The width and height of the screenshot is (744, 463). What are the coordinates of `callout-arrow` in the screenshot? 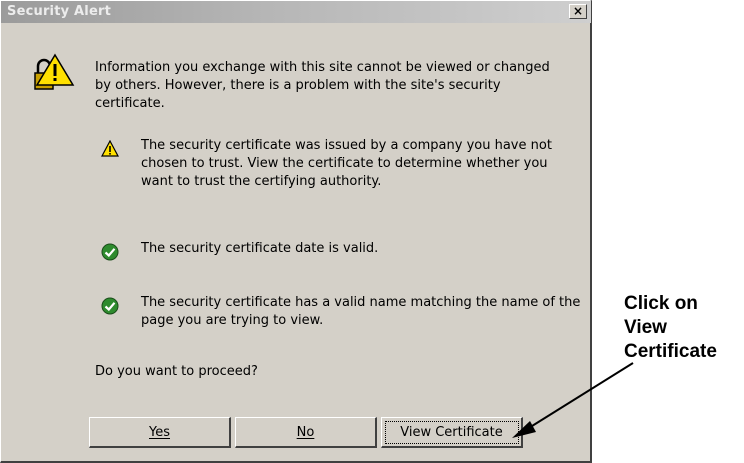 It's located at (573, 400).